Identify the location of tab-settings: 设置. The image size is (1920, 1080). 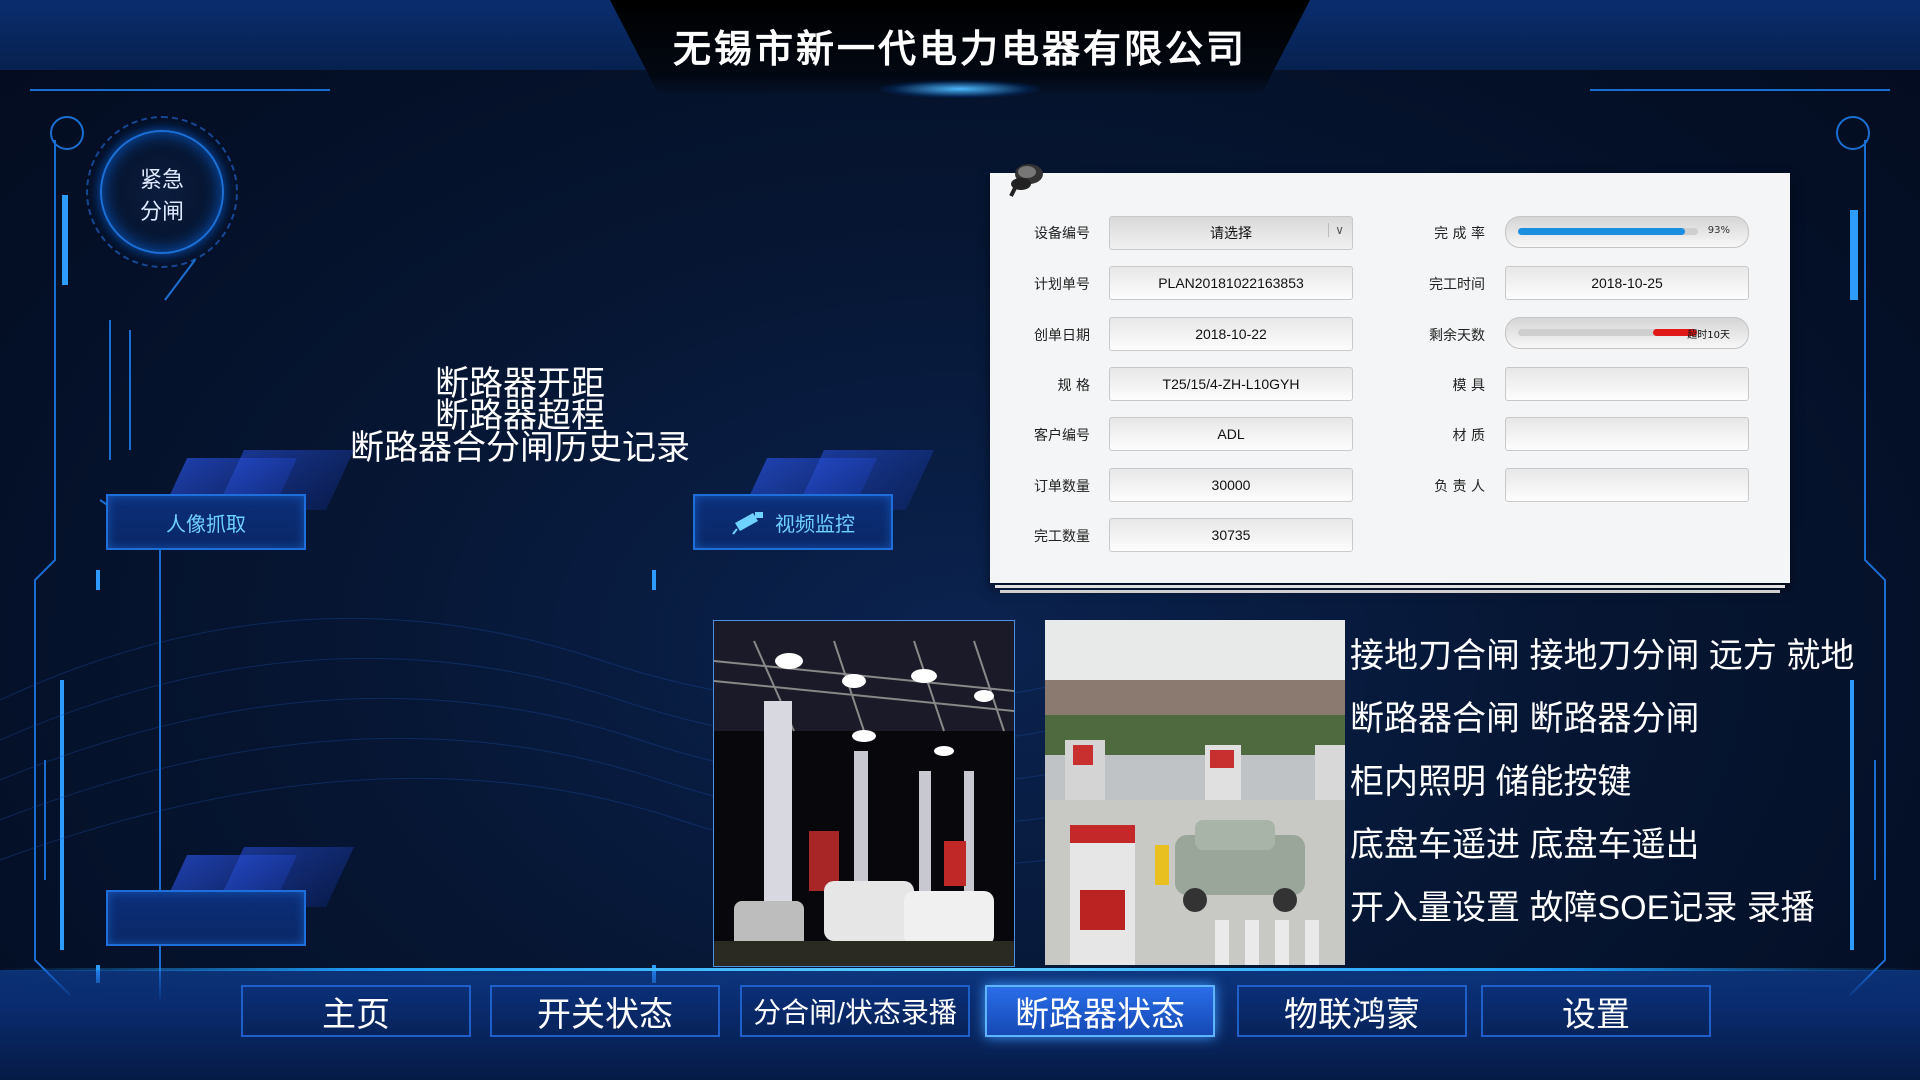
(1596, 1011).